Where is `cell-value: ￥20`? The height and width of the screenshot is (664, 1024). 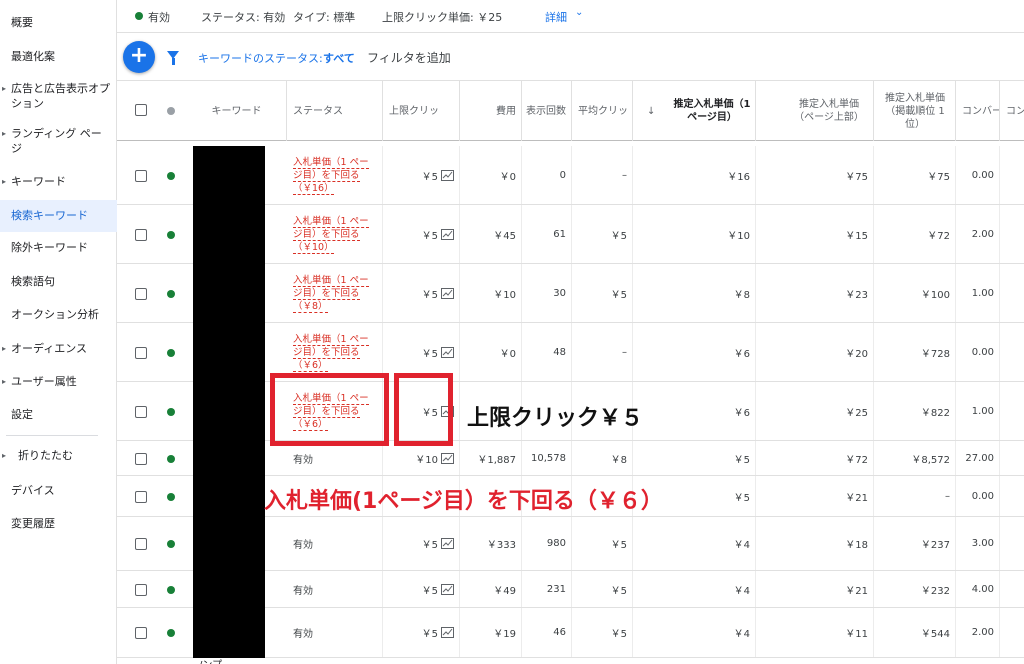
cell-value: ￥20 is located at coordinates (856, 354).